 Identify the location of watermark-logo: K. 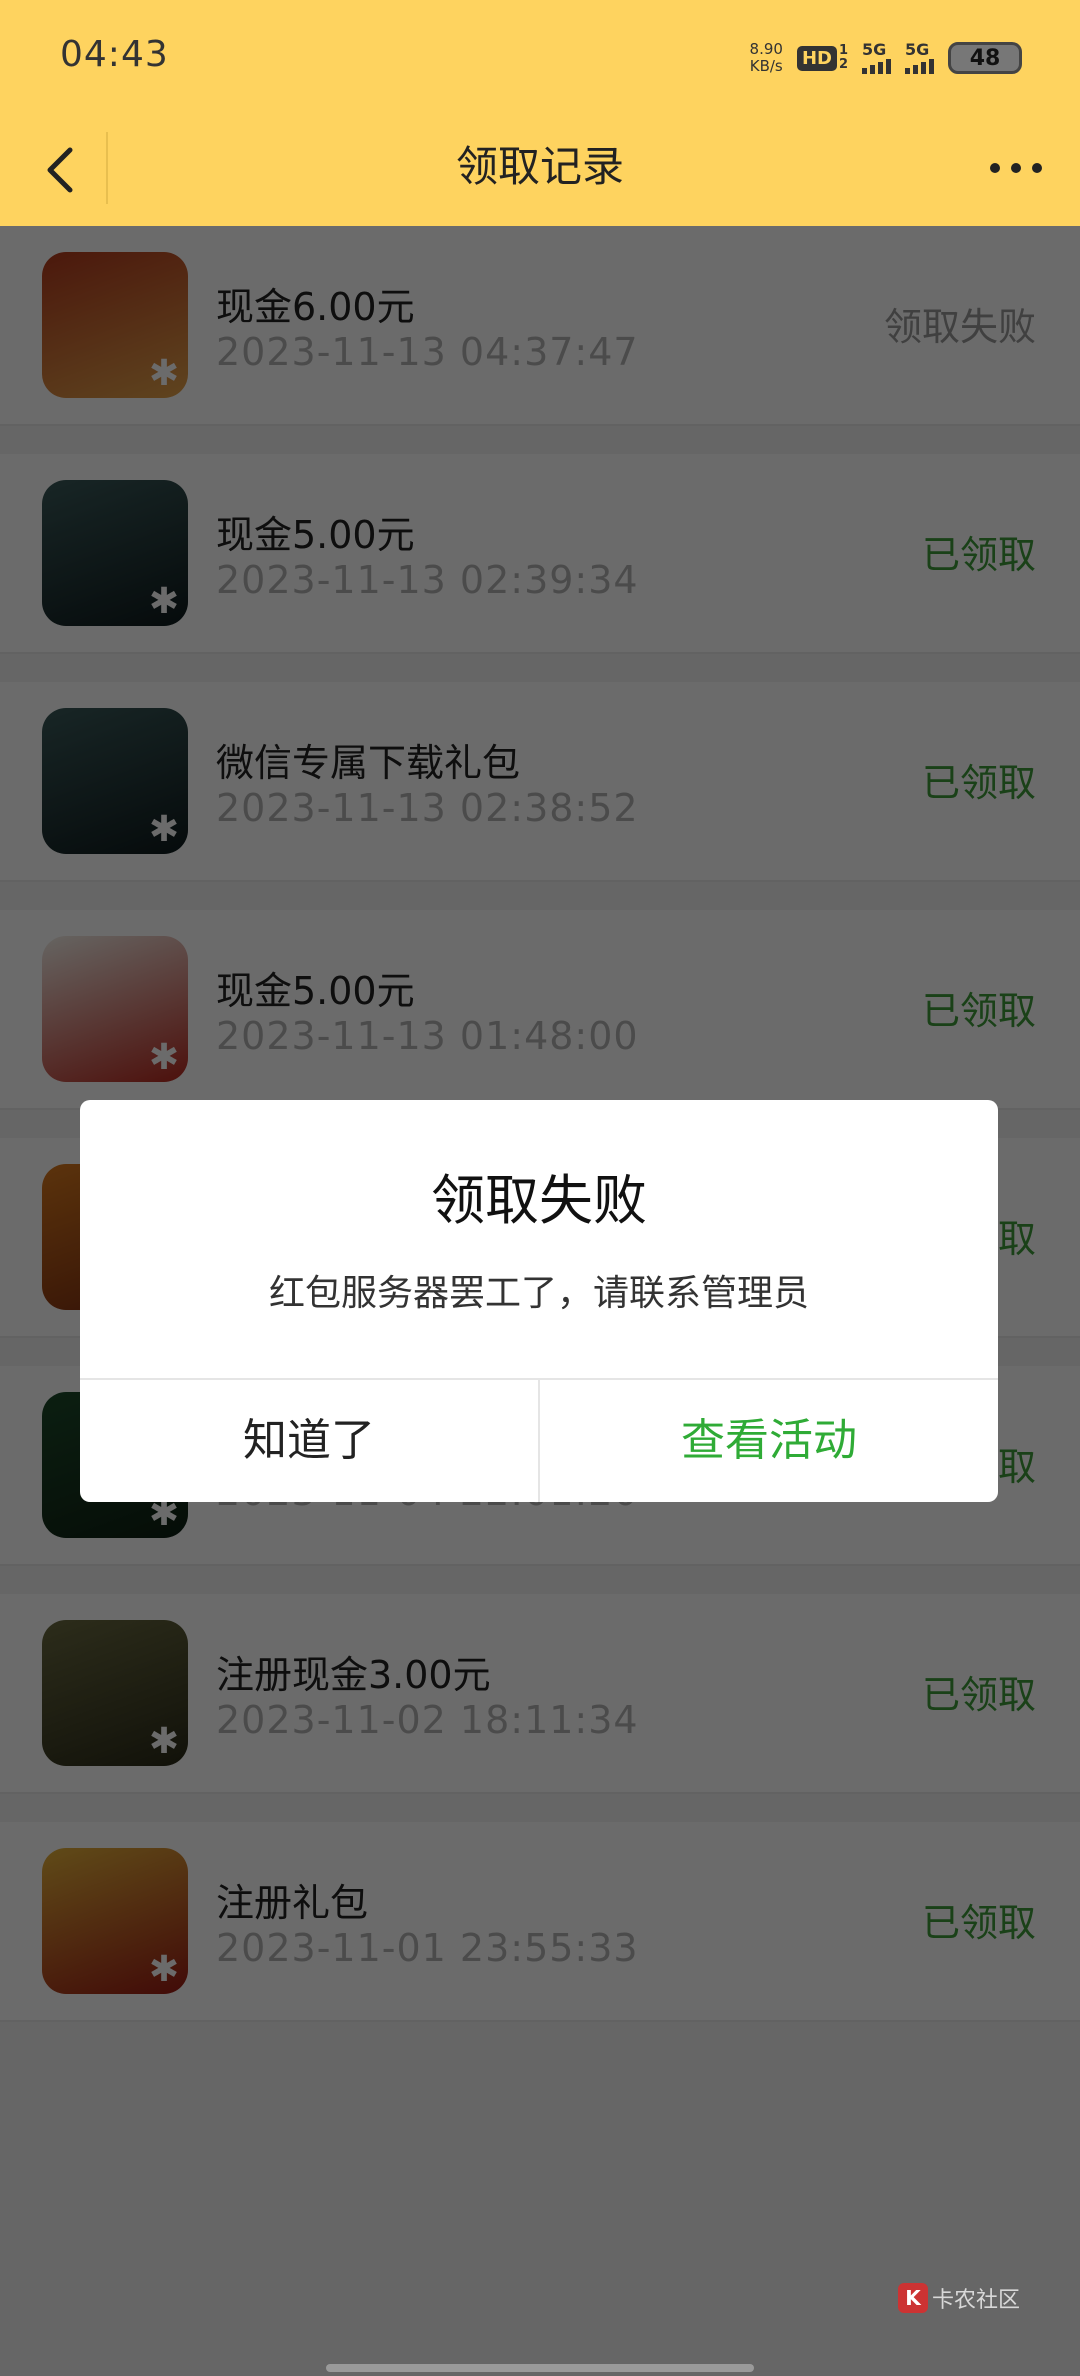
(912, 2298).